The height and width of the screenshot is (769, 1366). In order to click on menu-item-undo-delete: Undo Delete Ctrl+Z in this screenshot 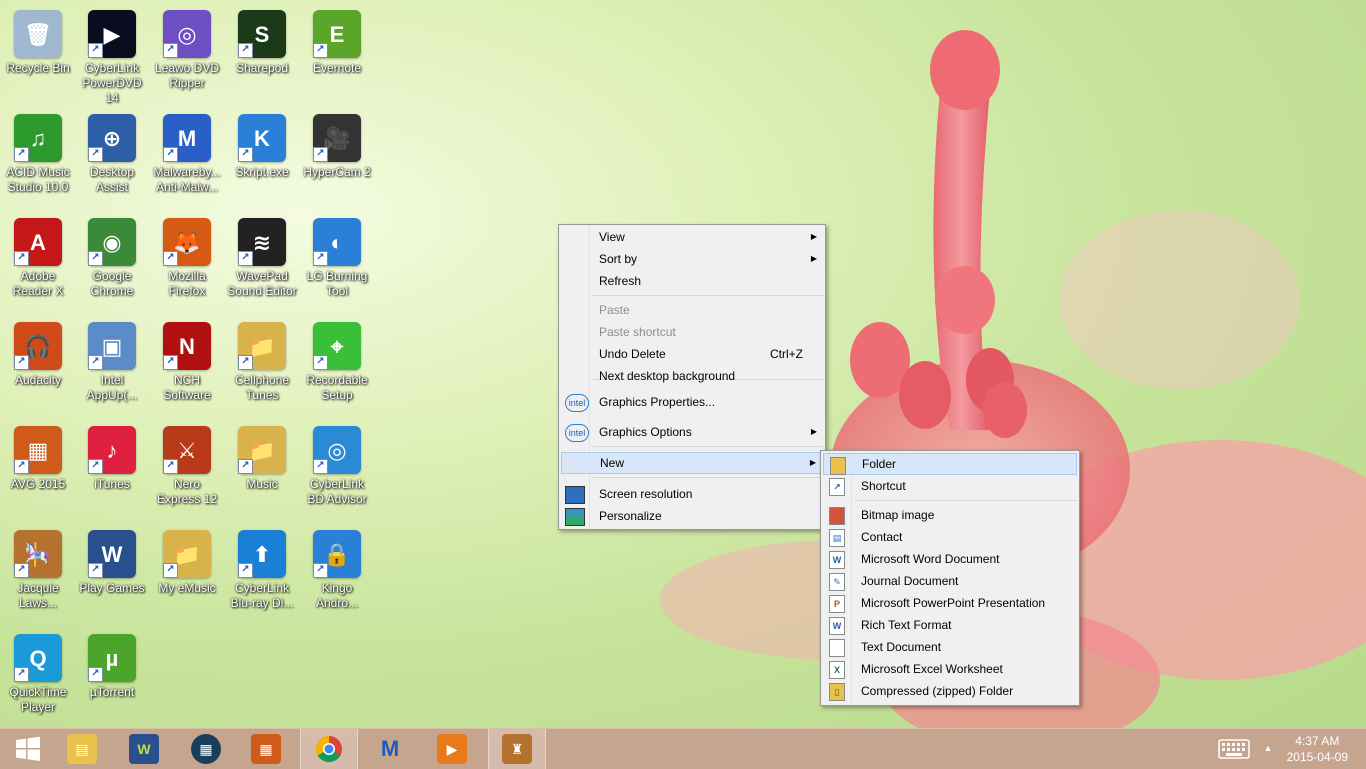, I will do `click(692, 354)`.